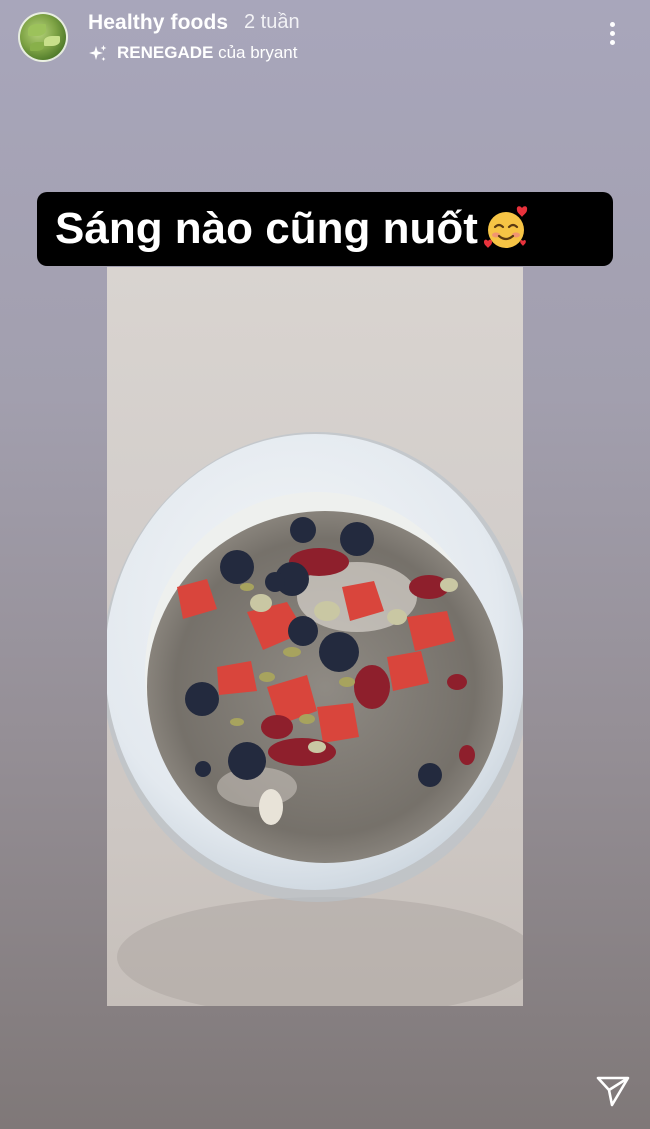 The width and height of the screenshot is (650, 1129). I want to click on music-attribution: RENEGADE của bryant, so click(207, 53).